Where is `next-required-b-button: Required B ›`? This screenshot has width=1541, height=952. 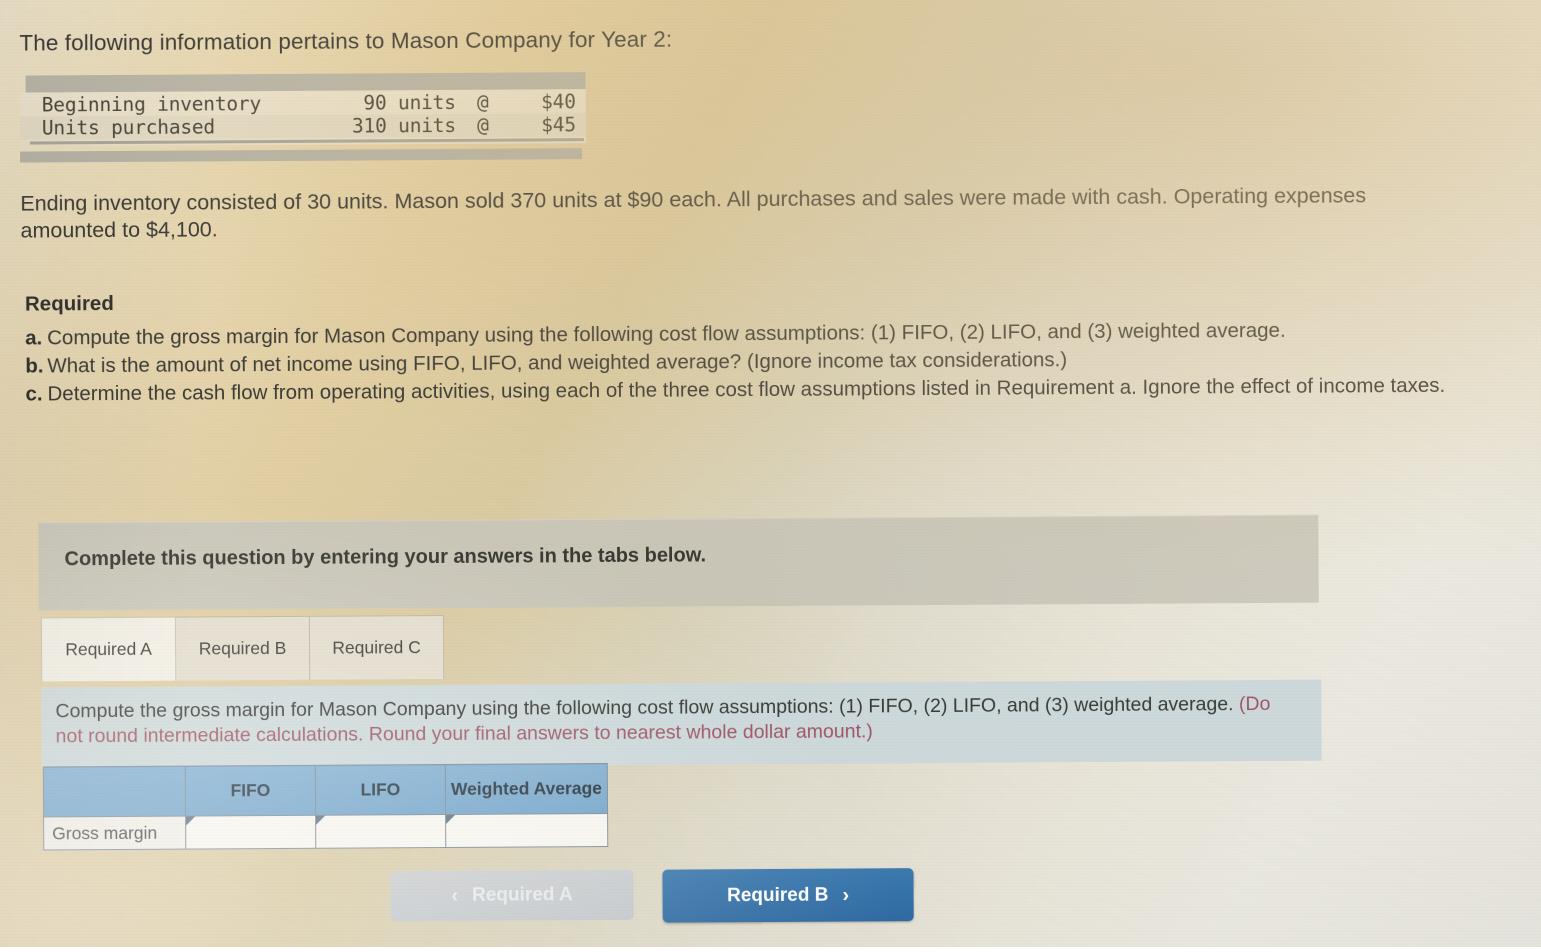 next-required-b-button: Required B › is located at coordinates (788, 895).